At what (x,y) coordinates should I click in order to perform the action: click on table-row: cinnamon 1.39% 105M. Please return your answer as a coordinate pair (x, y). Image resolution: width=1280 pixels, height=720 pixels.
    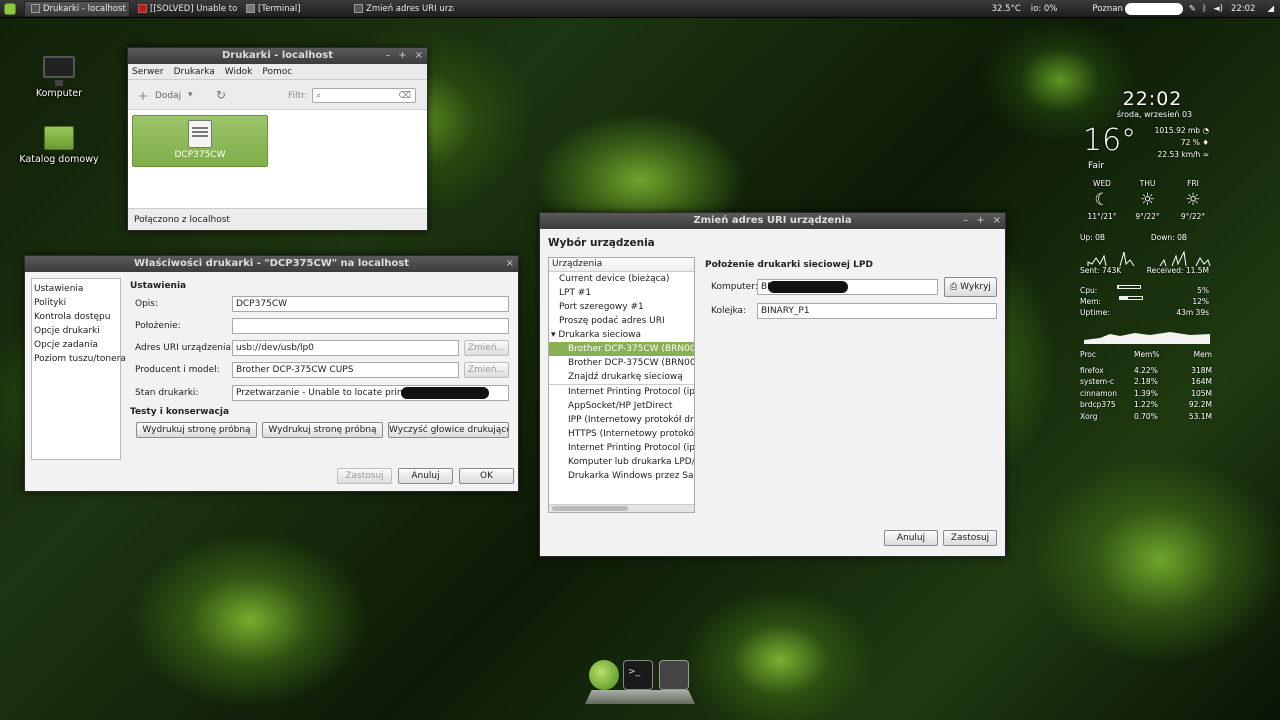
    Looking at the image, I should click on (1147, 395).